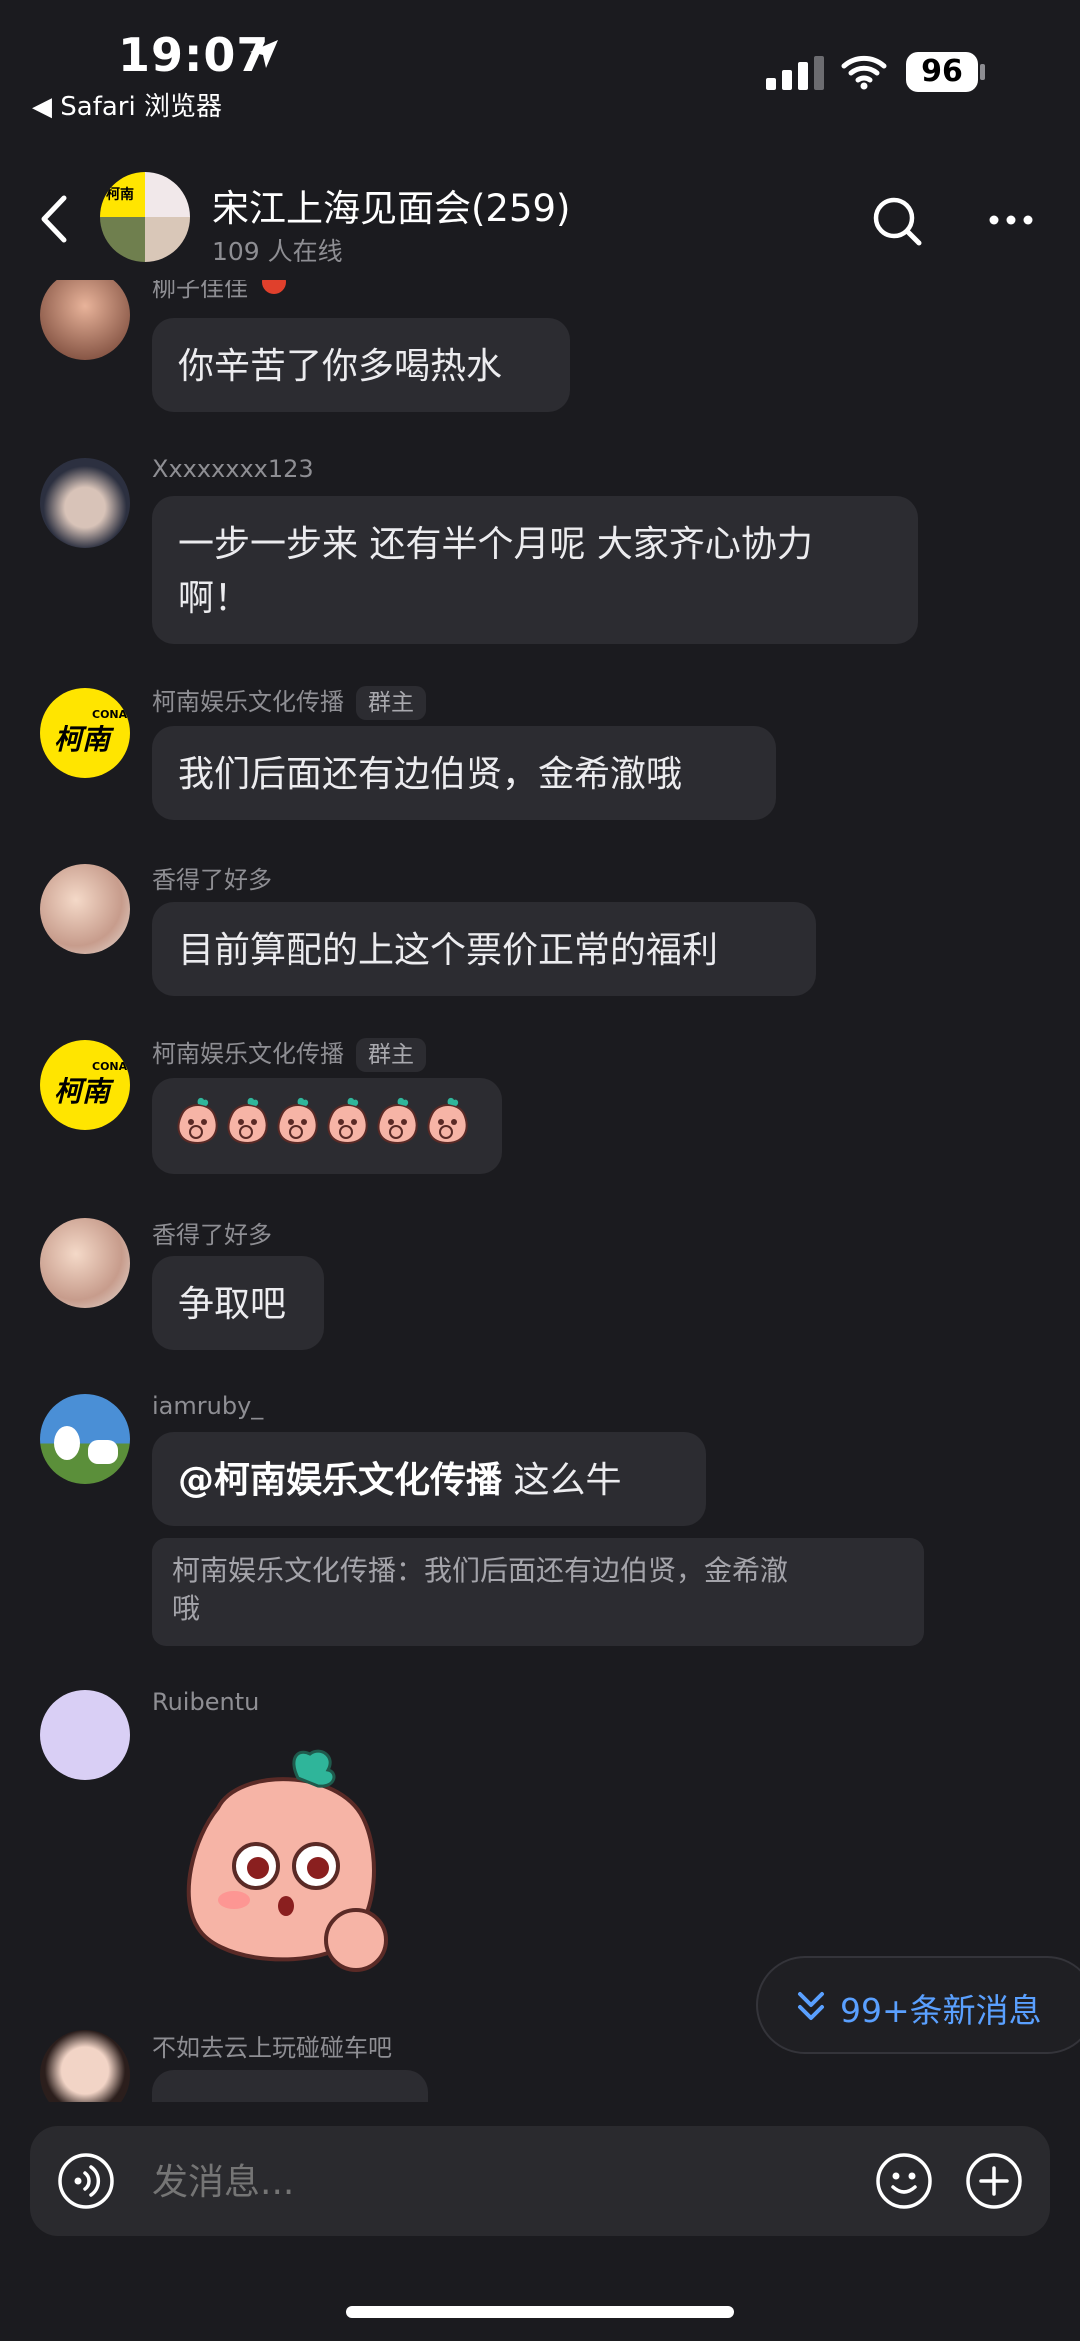 The height and width of the screenshot is (2341, 1080). Describe the element at coordinates (272, 2048) in the screenshot. I see `sender-name: 不如去云上玩碰碰车吧` at that location.